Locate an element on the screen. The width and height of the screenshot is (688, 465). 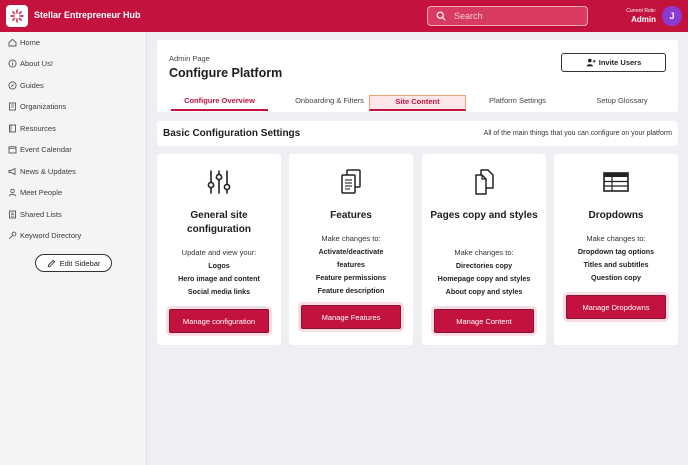
card-title: General site configuration is located at coordinates (219, 222).